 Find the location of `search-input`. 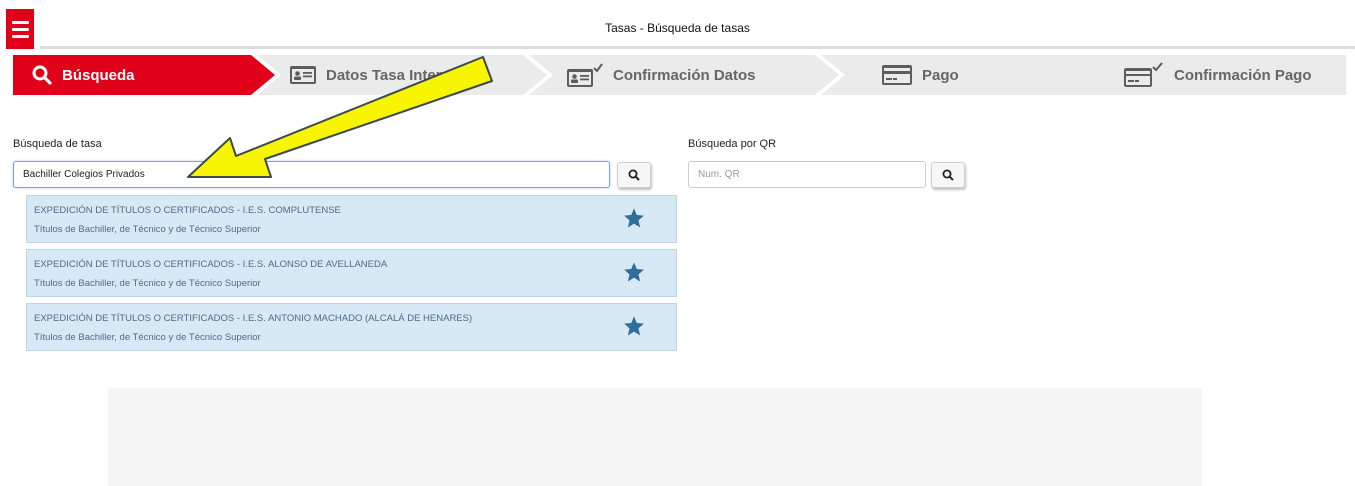

search-input is located at coordinates (311, 174).